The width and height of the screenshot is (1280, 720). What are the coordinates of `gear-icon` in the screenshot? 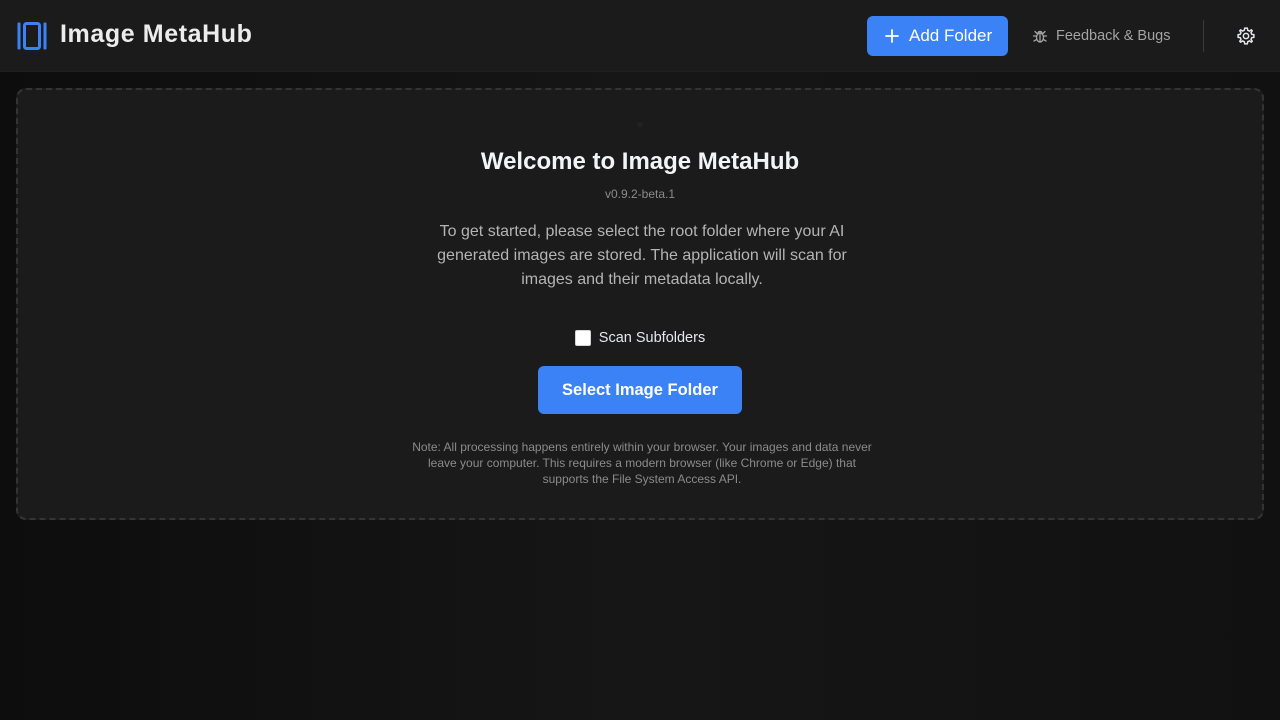 It's located at (1246, 36).